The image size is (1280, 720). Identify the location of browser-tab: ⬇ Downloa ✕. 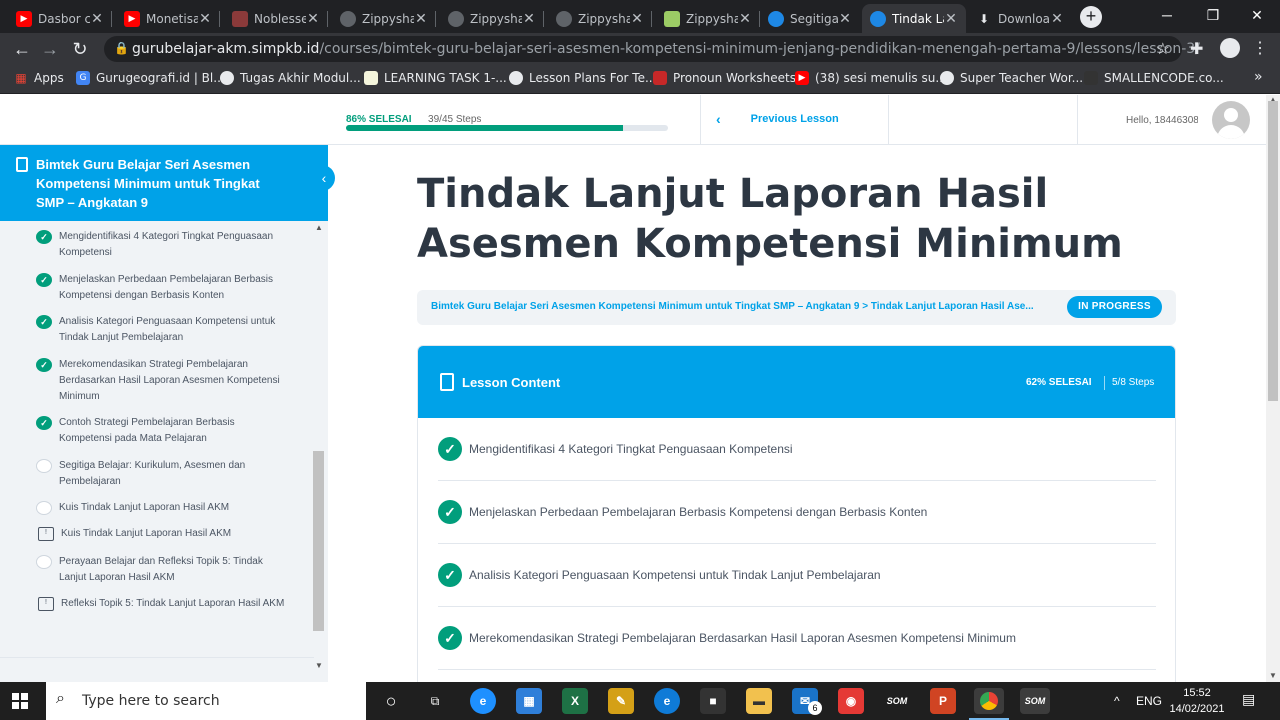
(1020, 18).